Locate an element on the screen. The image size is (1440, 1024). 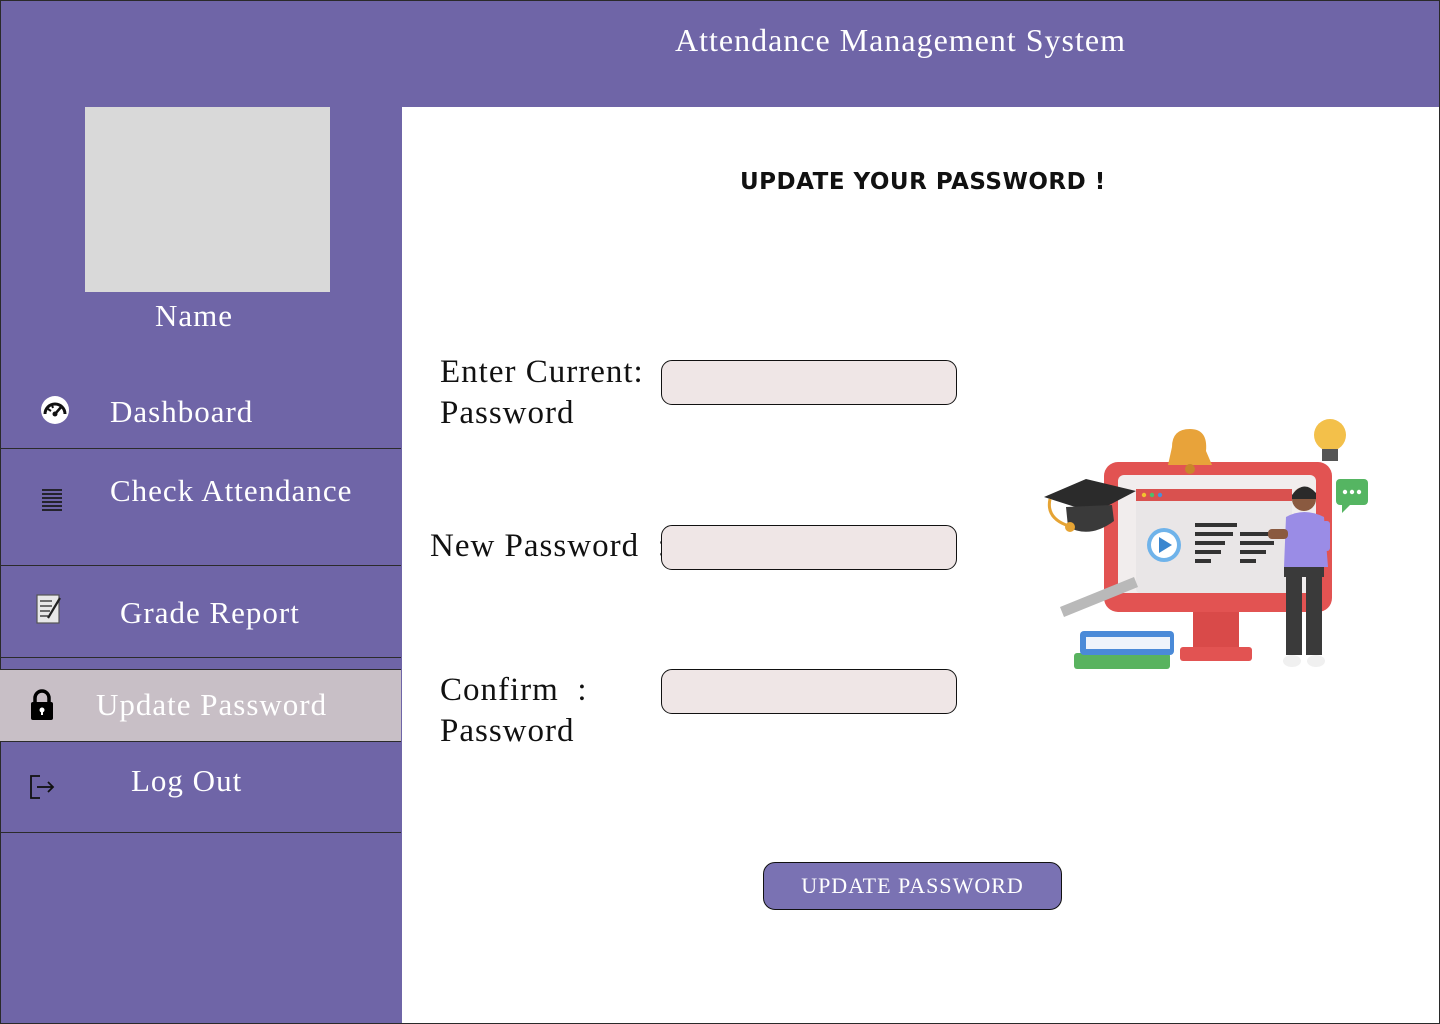
new-password-input is located at coordinates (809, 547).